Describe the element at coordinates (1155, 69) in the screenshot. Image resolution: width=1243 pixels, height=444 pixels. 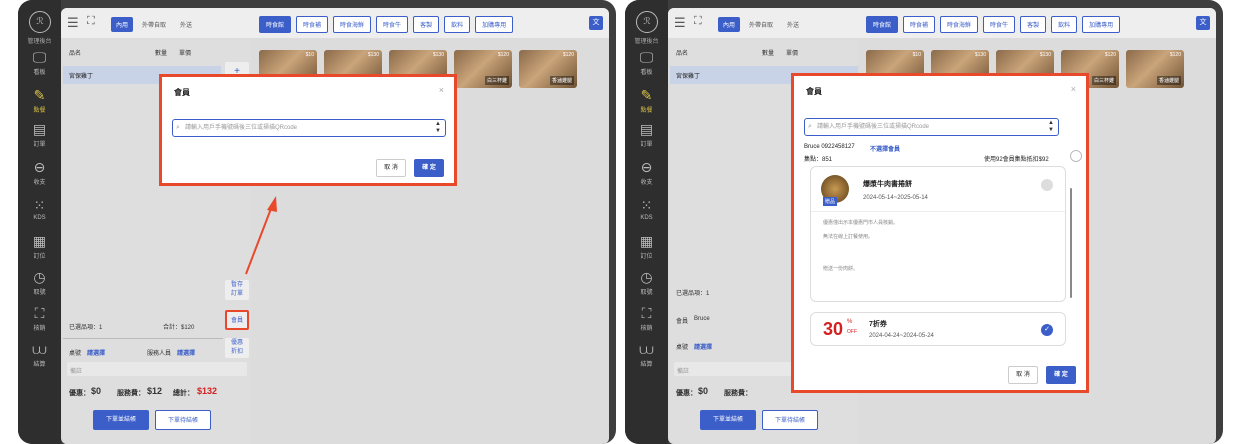
I see `product-card: $120 香滷雞腿` at that location.